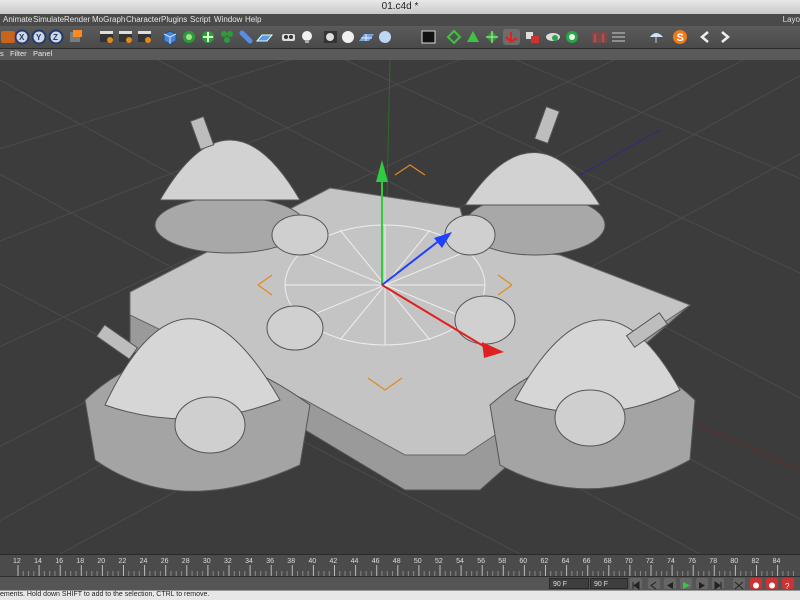  I want to click on cube-primitive-icon, so click(170, 37).